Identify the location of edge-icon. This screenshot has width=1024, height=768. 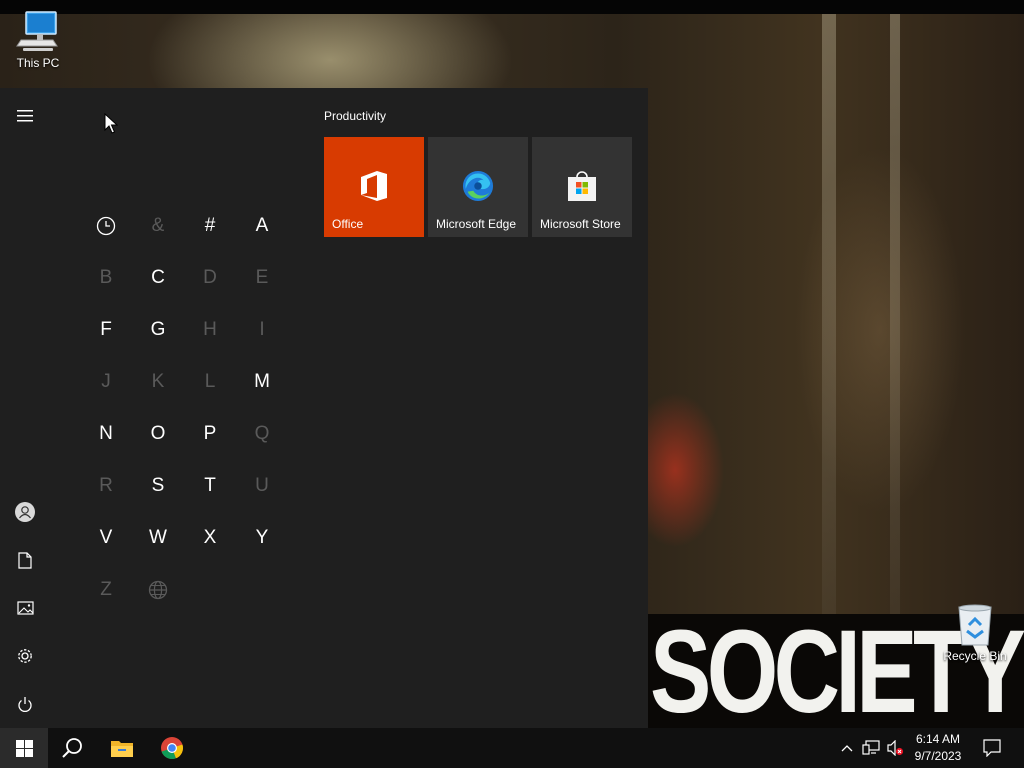
(478, 186).